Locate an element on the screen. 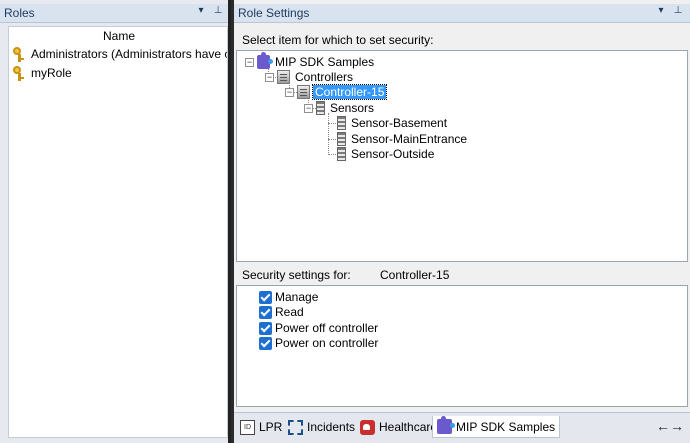 Image resolution: width=690 pixels, height=443 pixels. tab-scroll-arrows-icon: ←→ is located at coordinates (670, 426).